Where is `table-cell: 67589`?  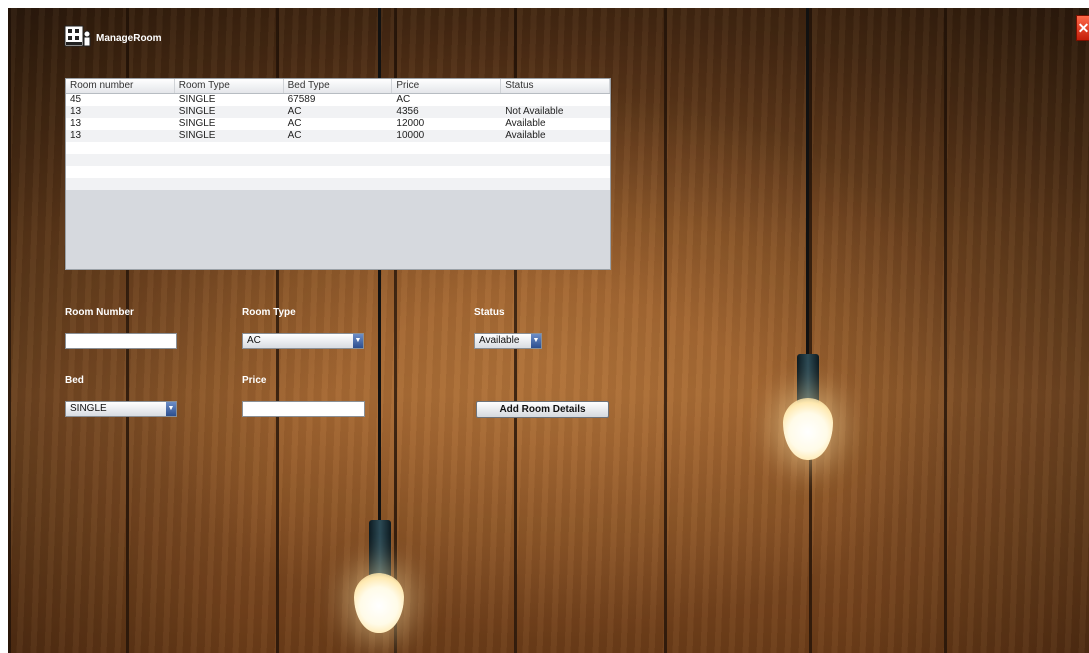 table-cell: 67589 is located at coordinates (301, 99).